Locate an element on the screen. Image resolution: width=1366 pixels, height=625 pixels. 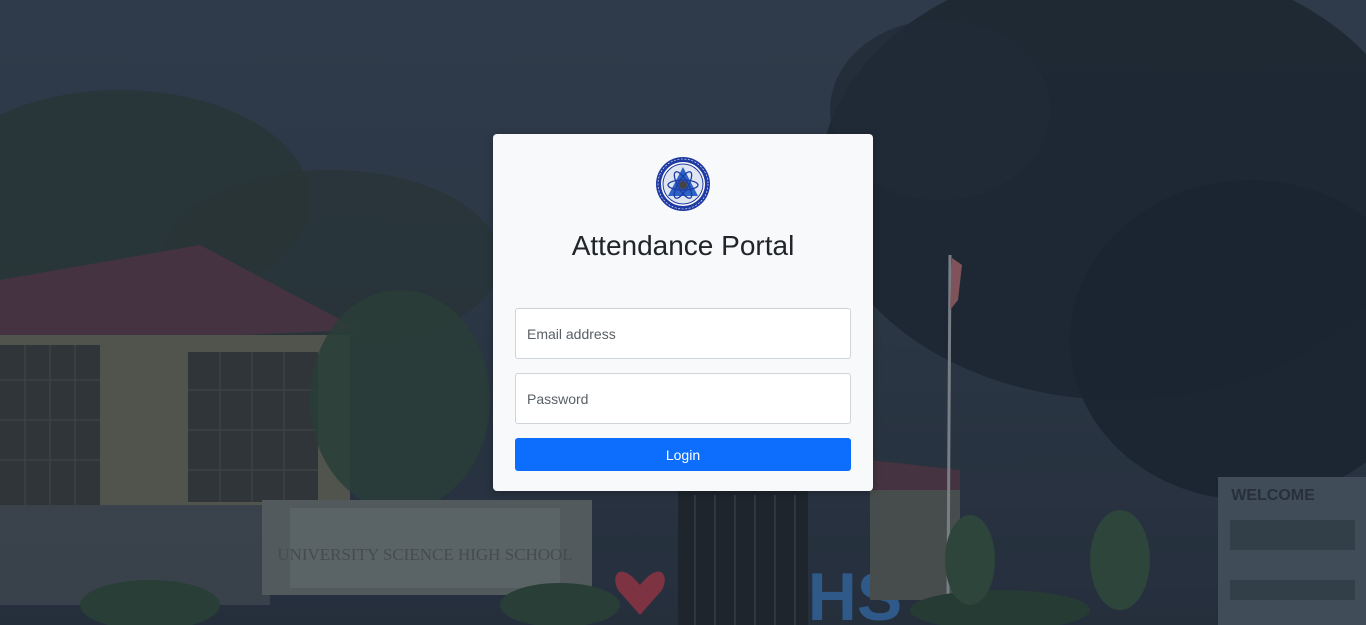
page-title: Attendance Portal is located at coordinates (683, 245).